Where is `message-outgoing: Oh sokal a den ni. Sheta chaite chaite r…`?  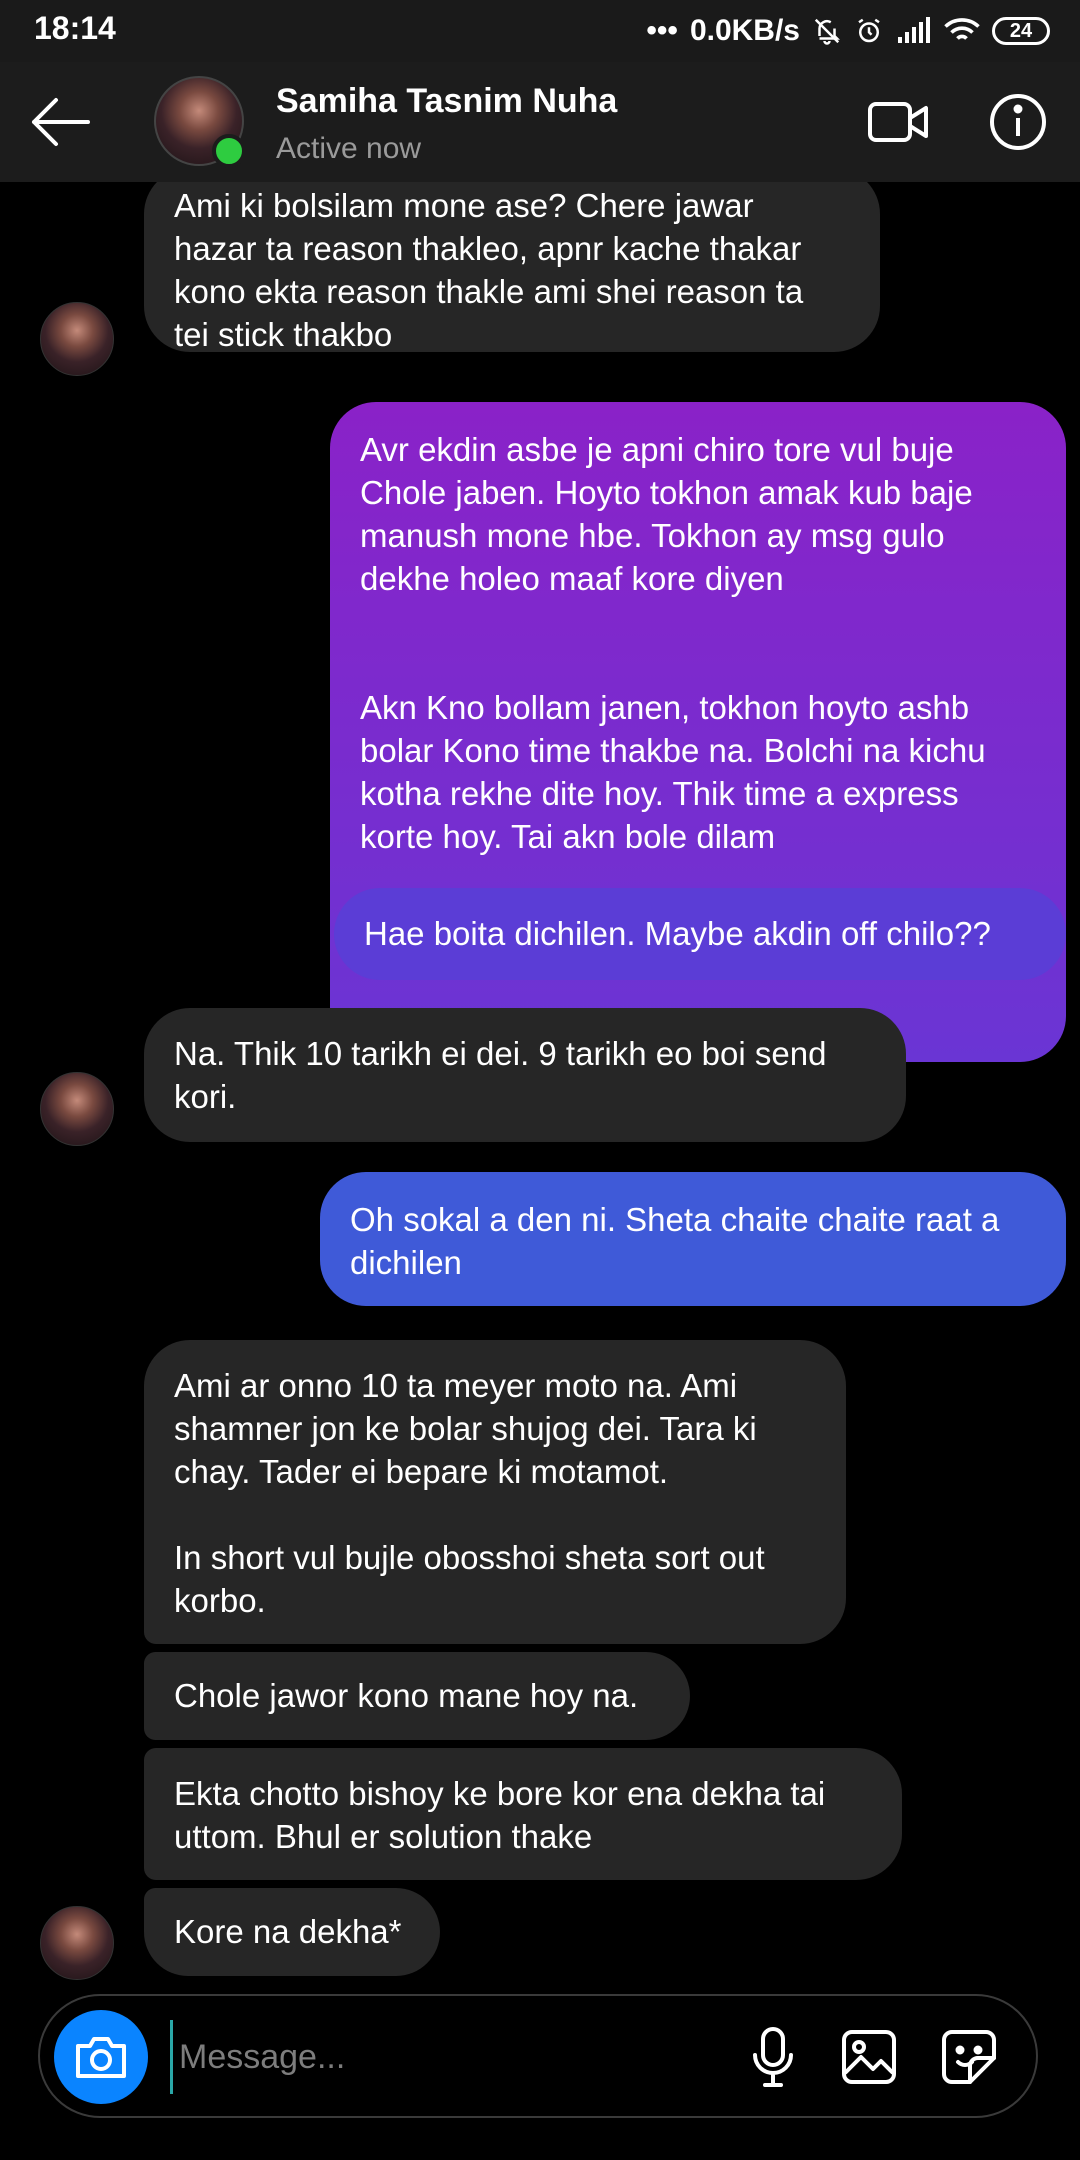 message-outgoing: Oh sokal a den ni. Sheta chaite chaite r… is located at coordinates (693, 1239).